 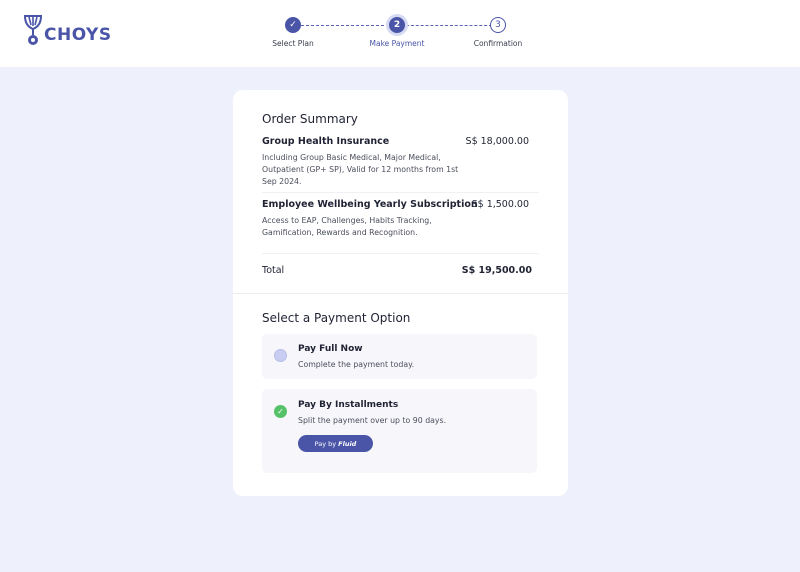 I want to click on step-number: 3, so click(x=498, y=25).